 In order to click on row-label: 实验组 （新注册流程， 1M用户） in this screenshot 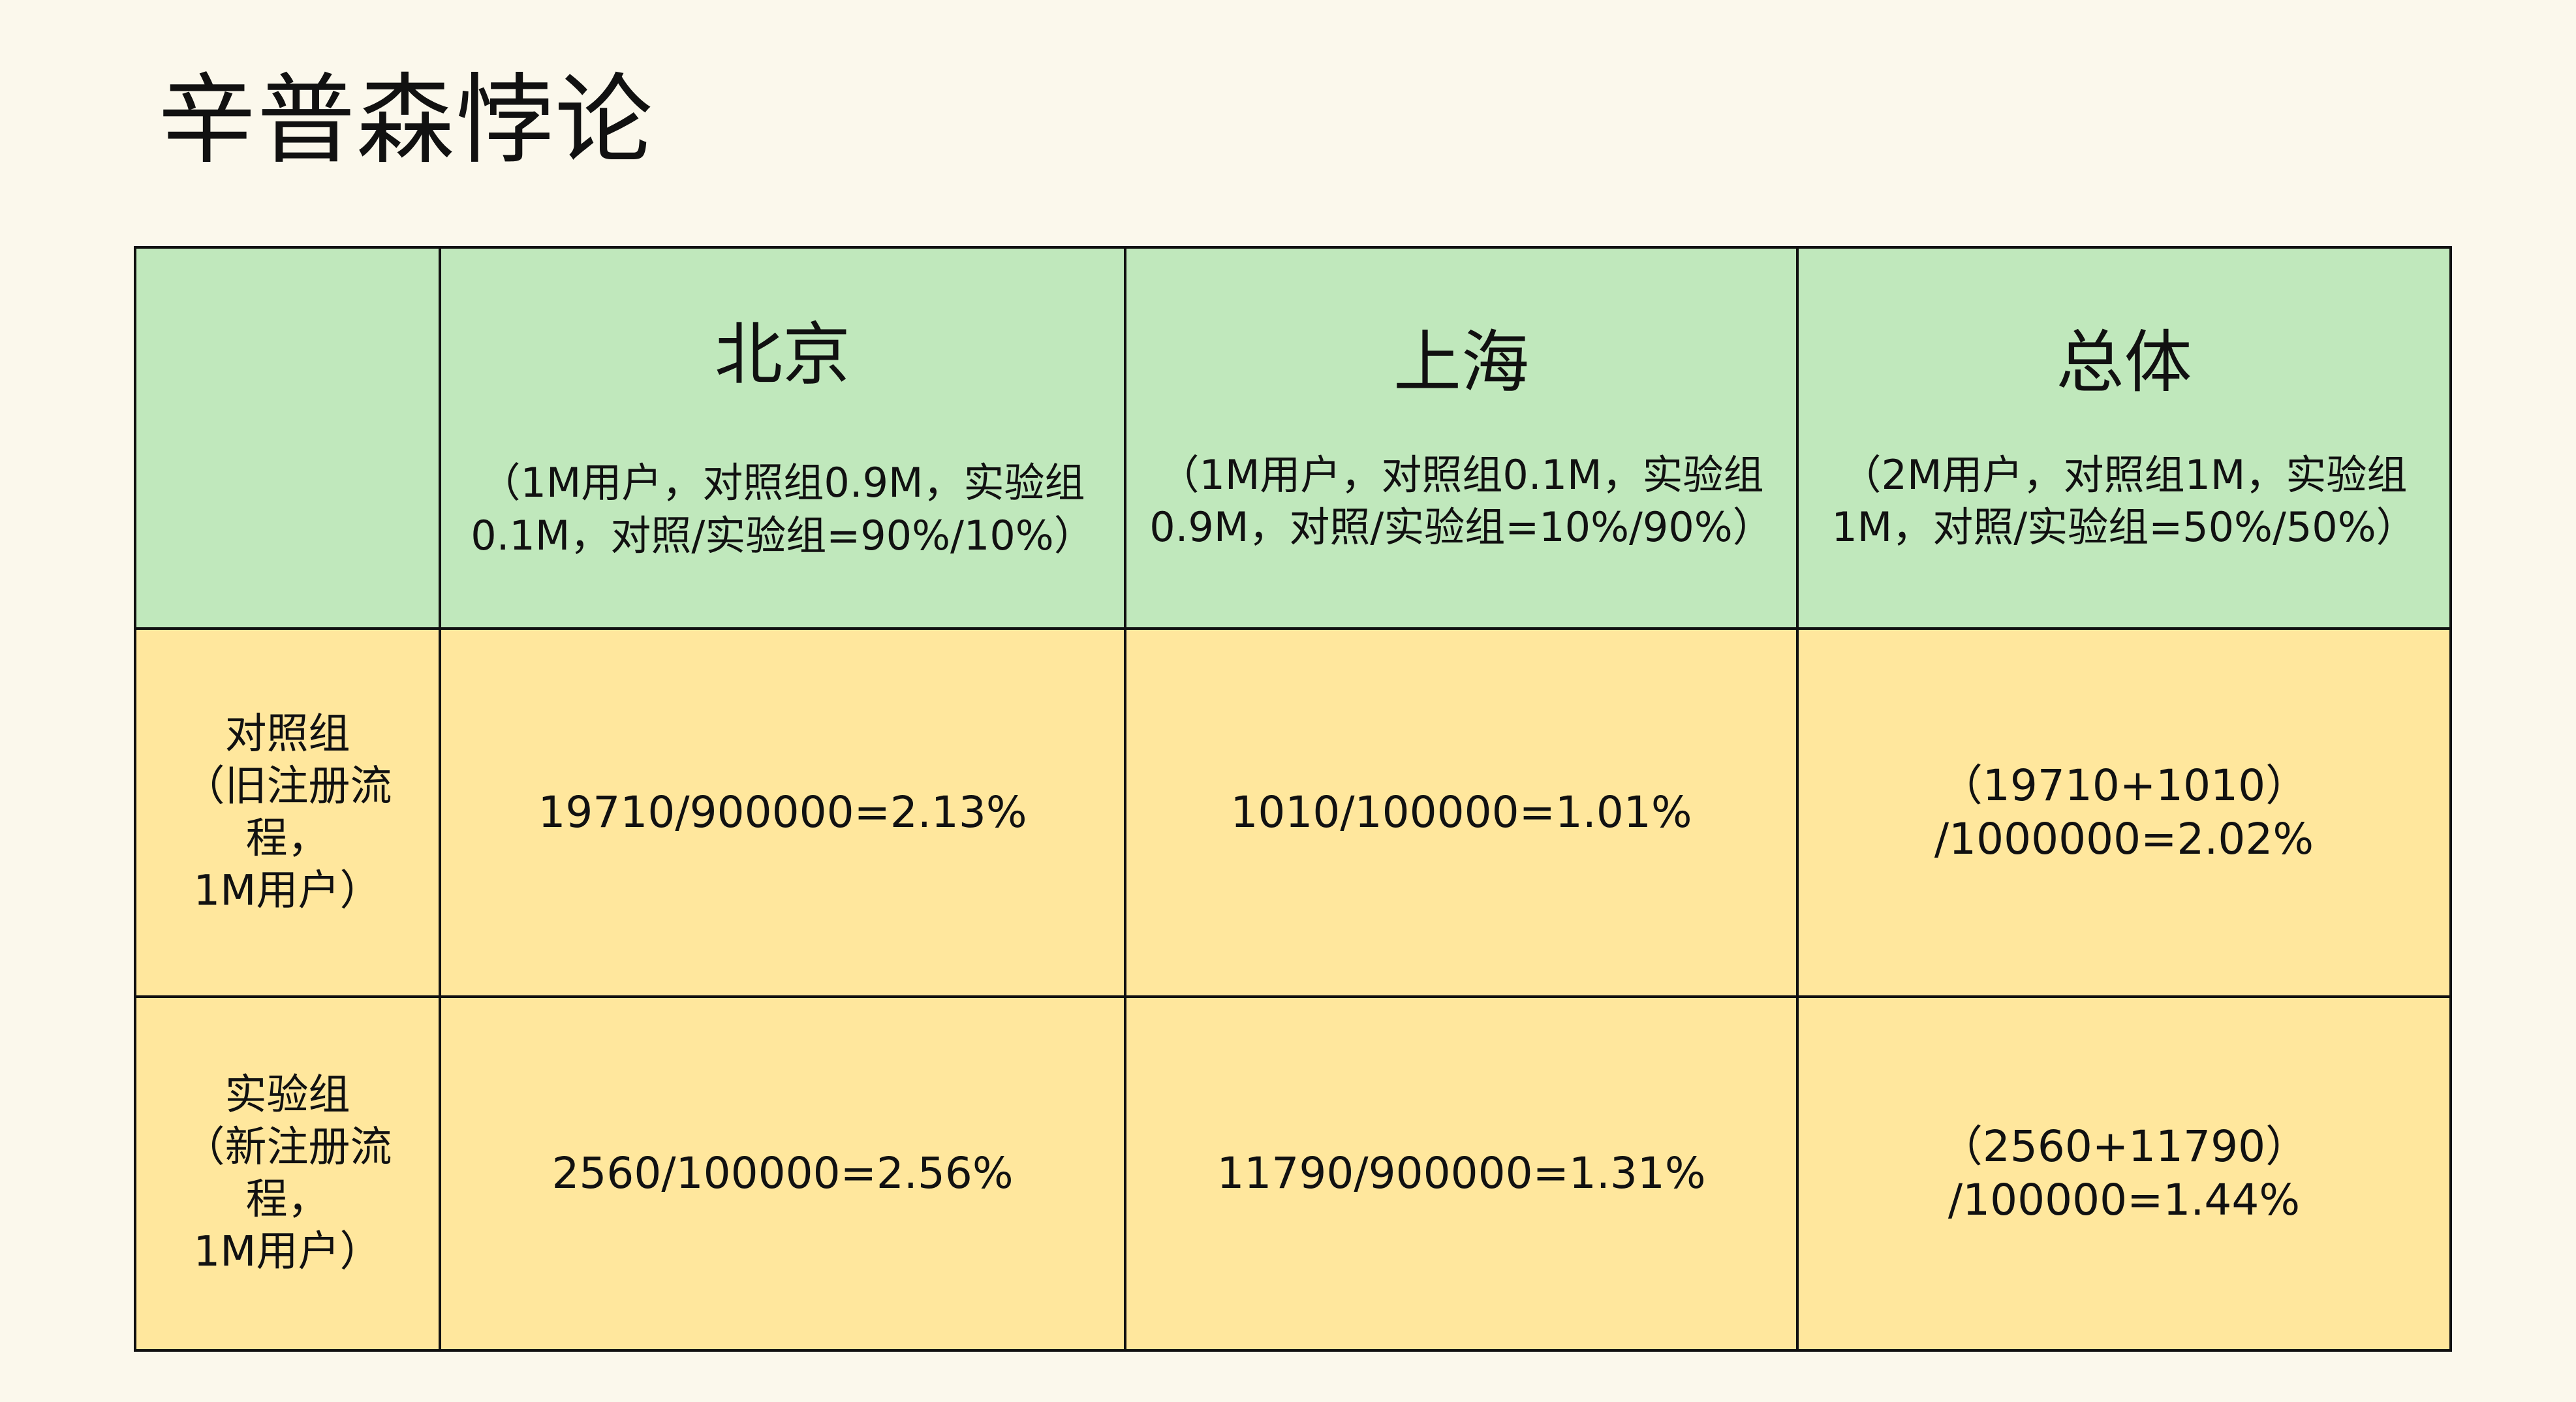, I will do `click(287, 1173)`.